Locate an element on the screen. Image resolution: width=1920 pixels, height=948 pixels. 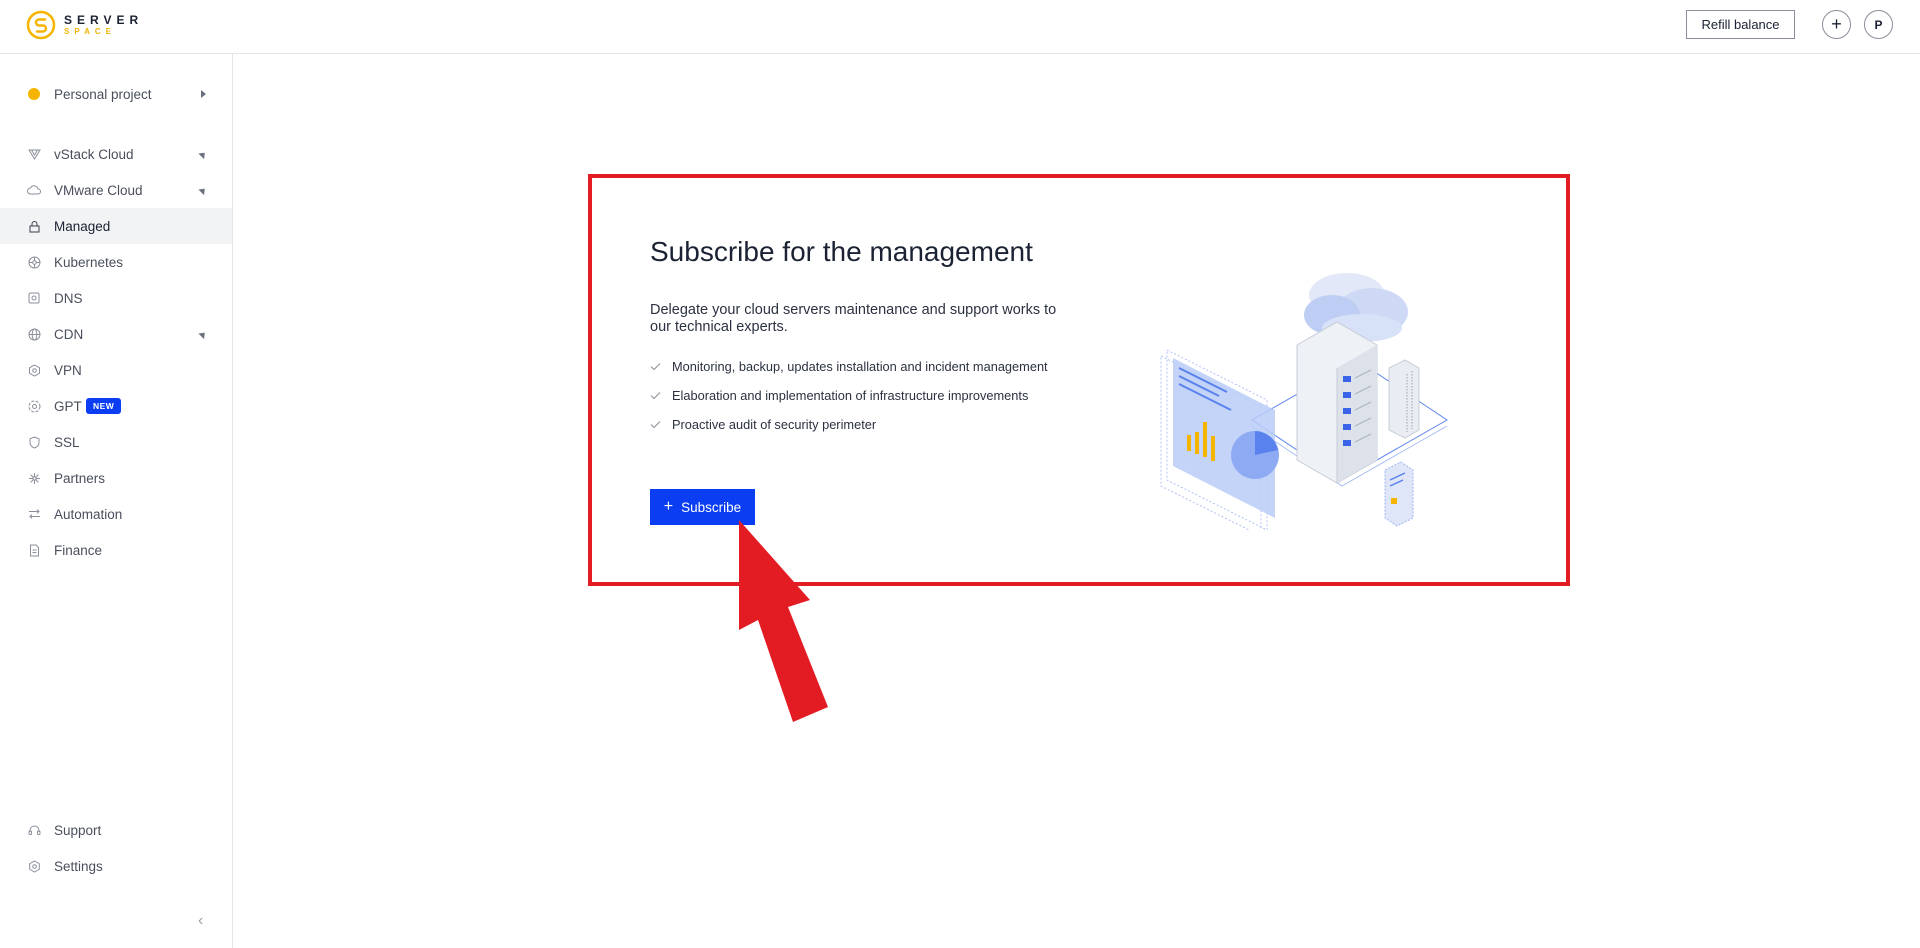
partners-icon is located at coordinates (34, 478).